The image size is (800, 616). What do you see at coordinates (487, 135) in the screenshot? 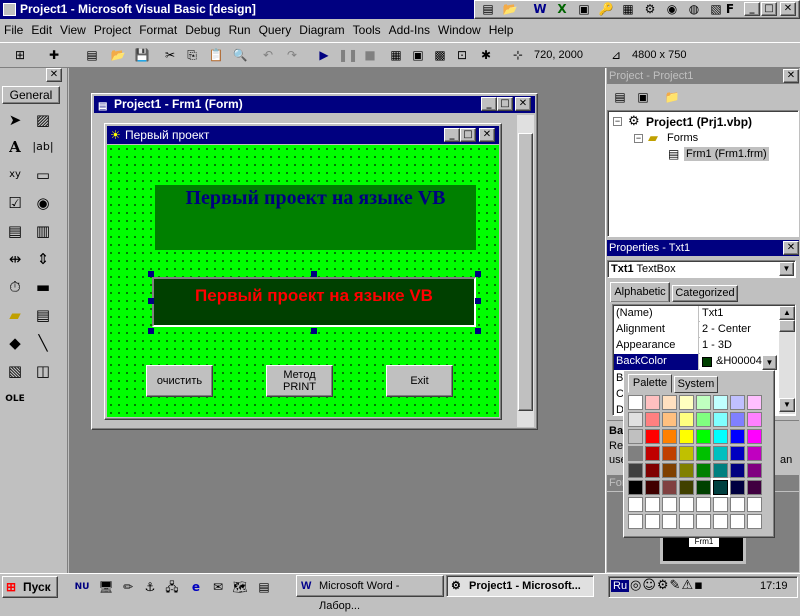
I see `vb-form-close-button: ✕` at bounding box center [487, 135].